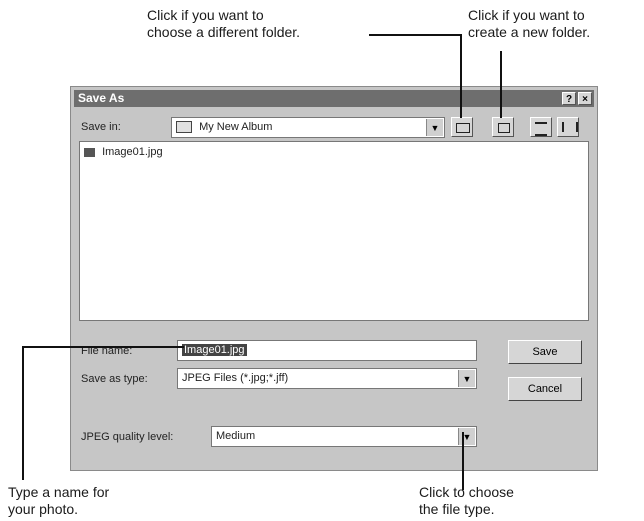  What do you see at coordinates (466, 492) in the screenshot?
I see `callout-line: Click to choose` at bounding box center [466, 492].